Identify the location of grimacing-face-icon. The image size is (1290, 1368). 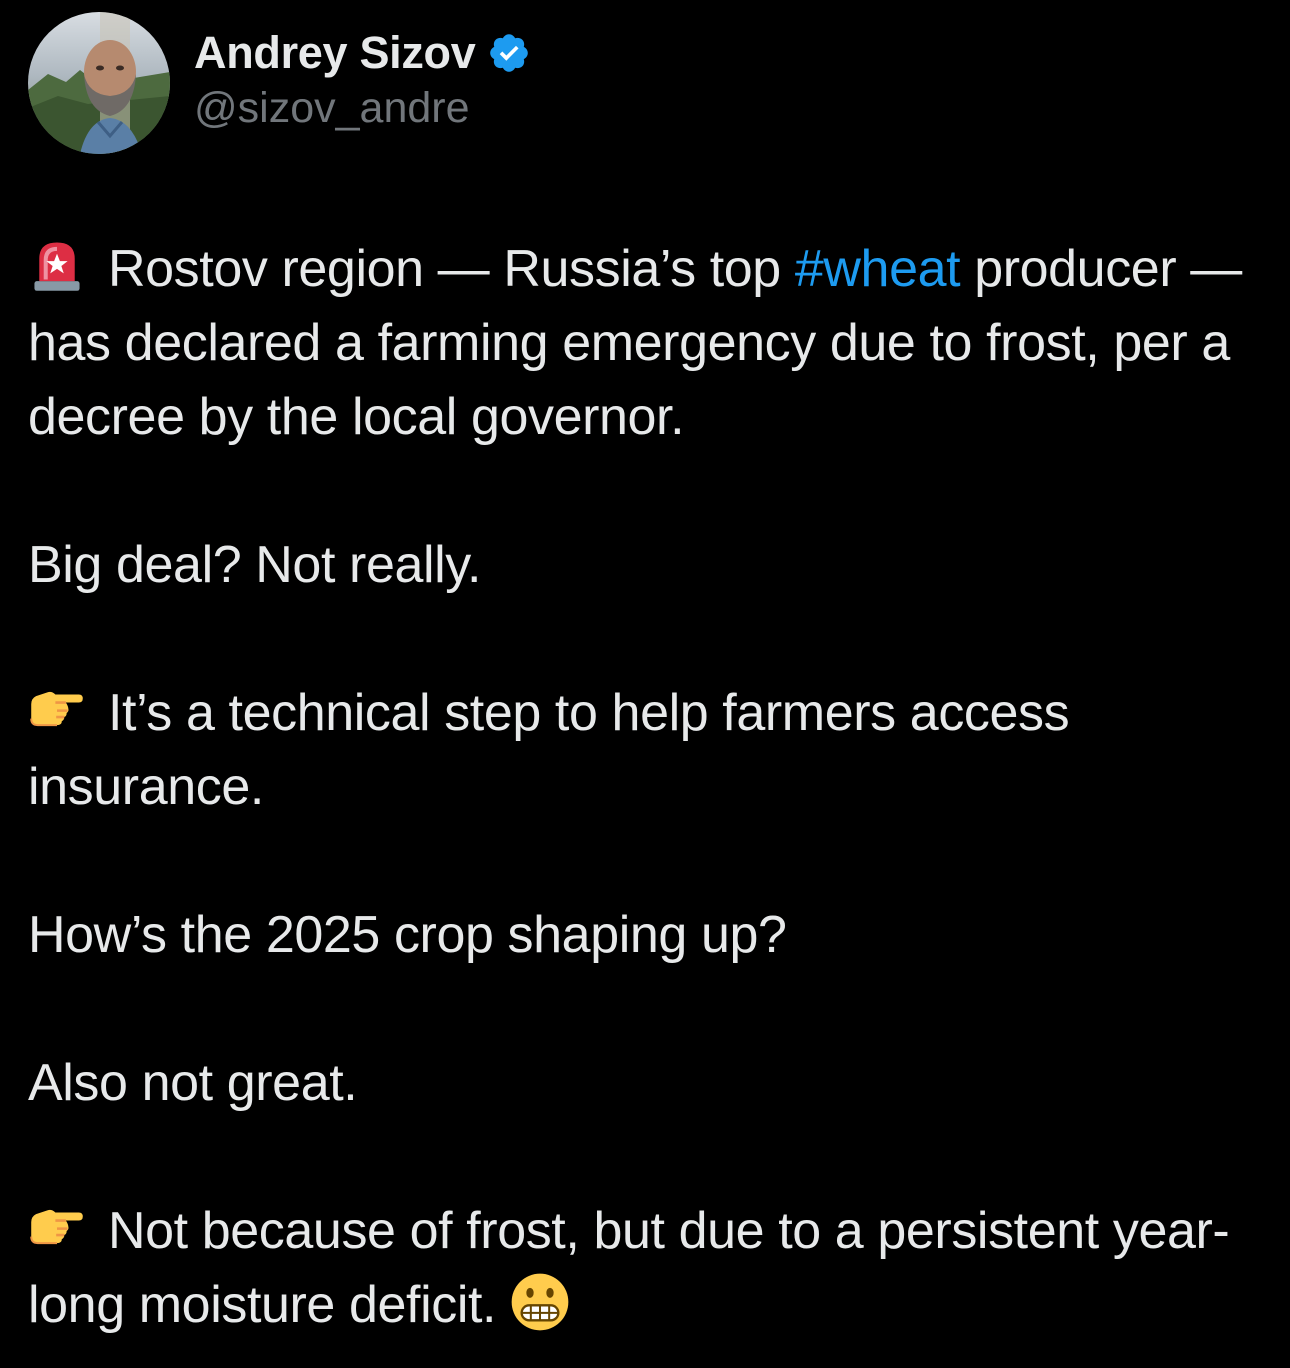
(540, 1302).